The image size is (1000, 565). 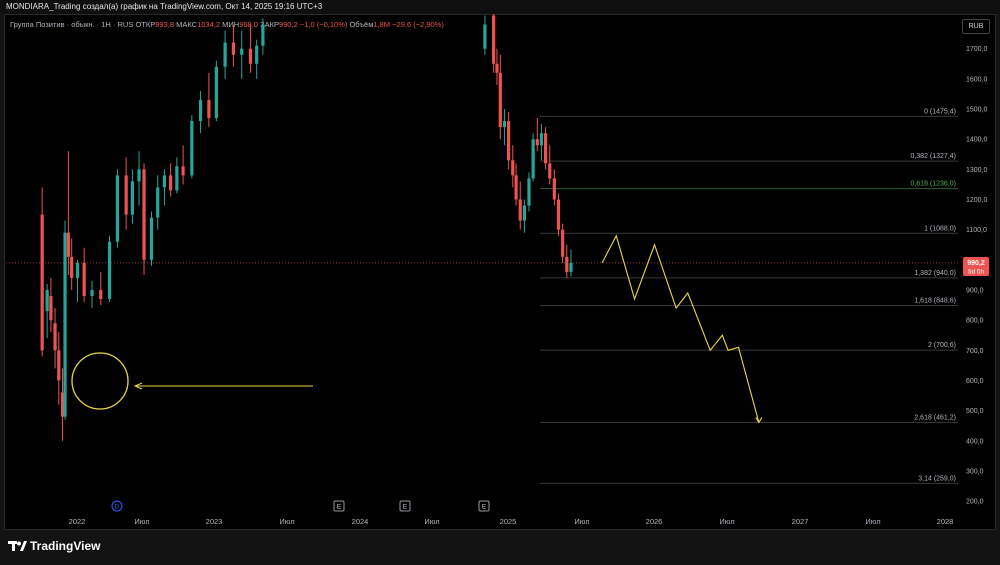 I want to click on footer-bar: TradingView, so click(x=500, y=547).